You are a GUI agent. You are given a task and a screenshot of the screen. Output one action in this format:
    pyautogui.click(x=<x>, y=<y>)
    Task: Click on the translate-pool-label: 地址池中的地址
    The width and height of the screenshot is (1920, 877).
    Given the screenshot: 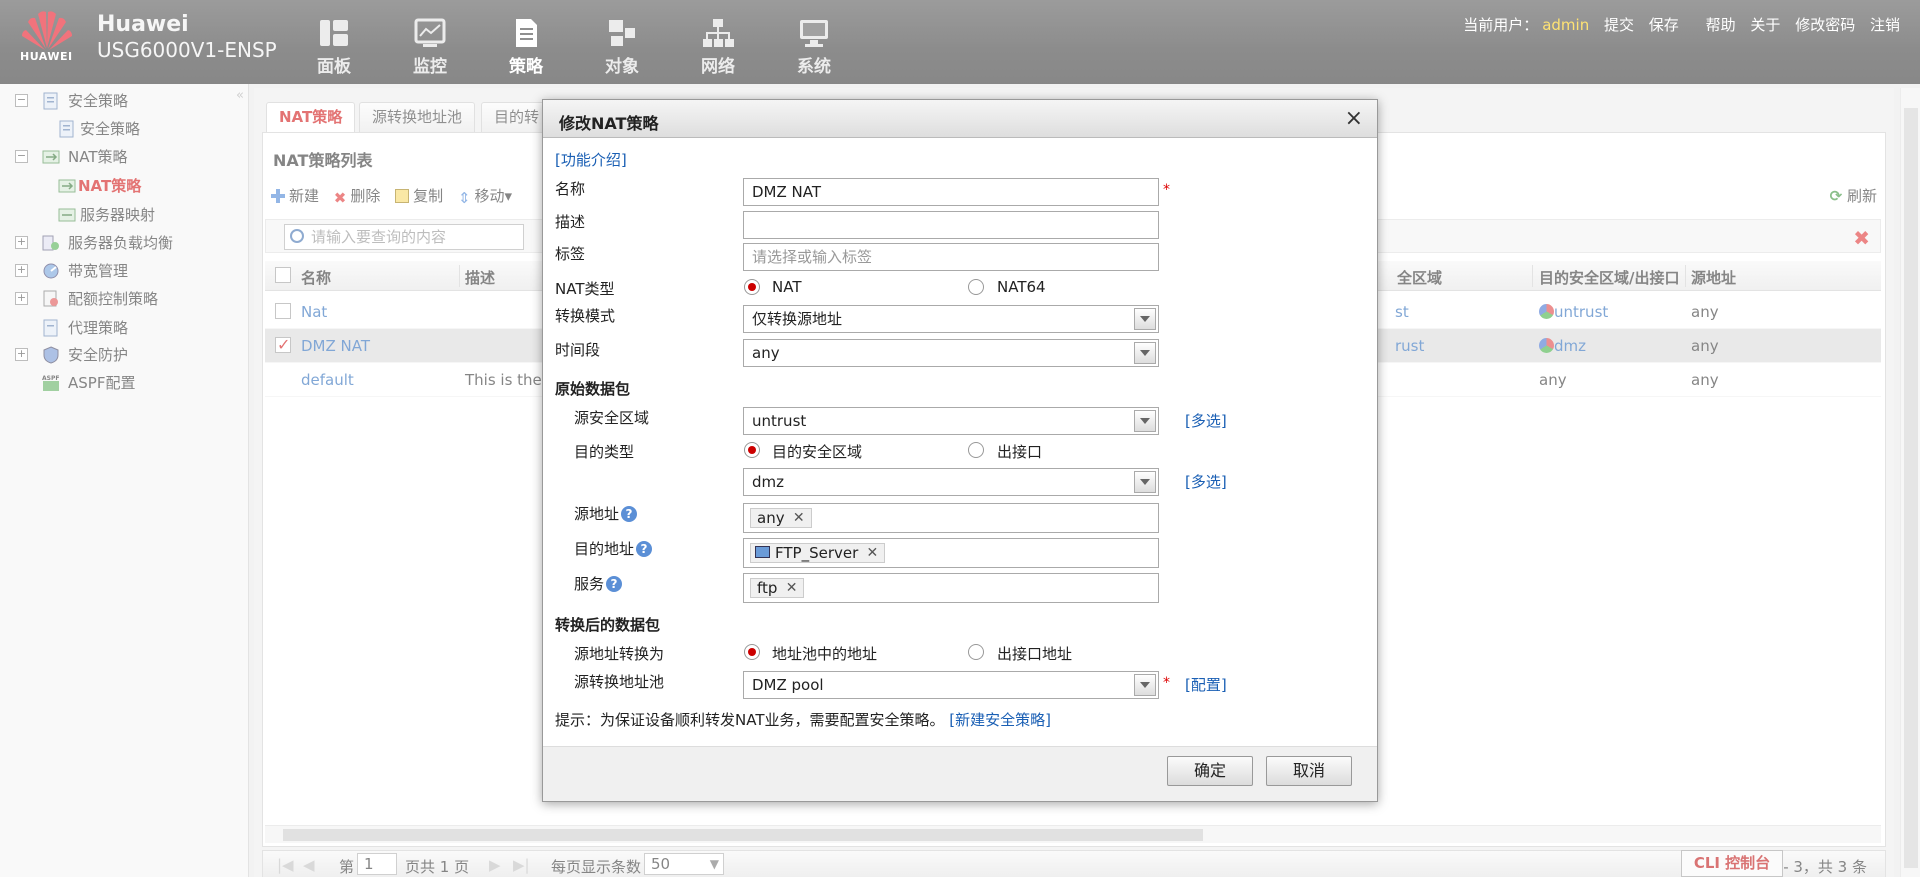 What is the action you would take?
    pyautogui.click(x=825, y=654)
    